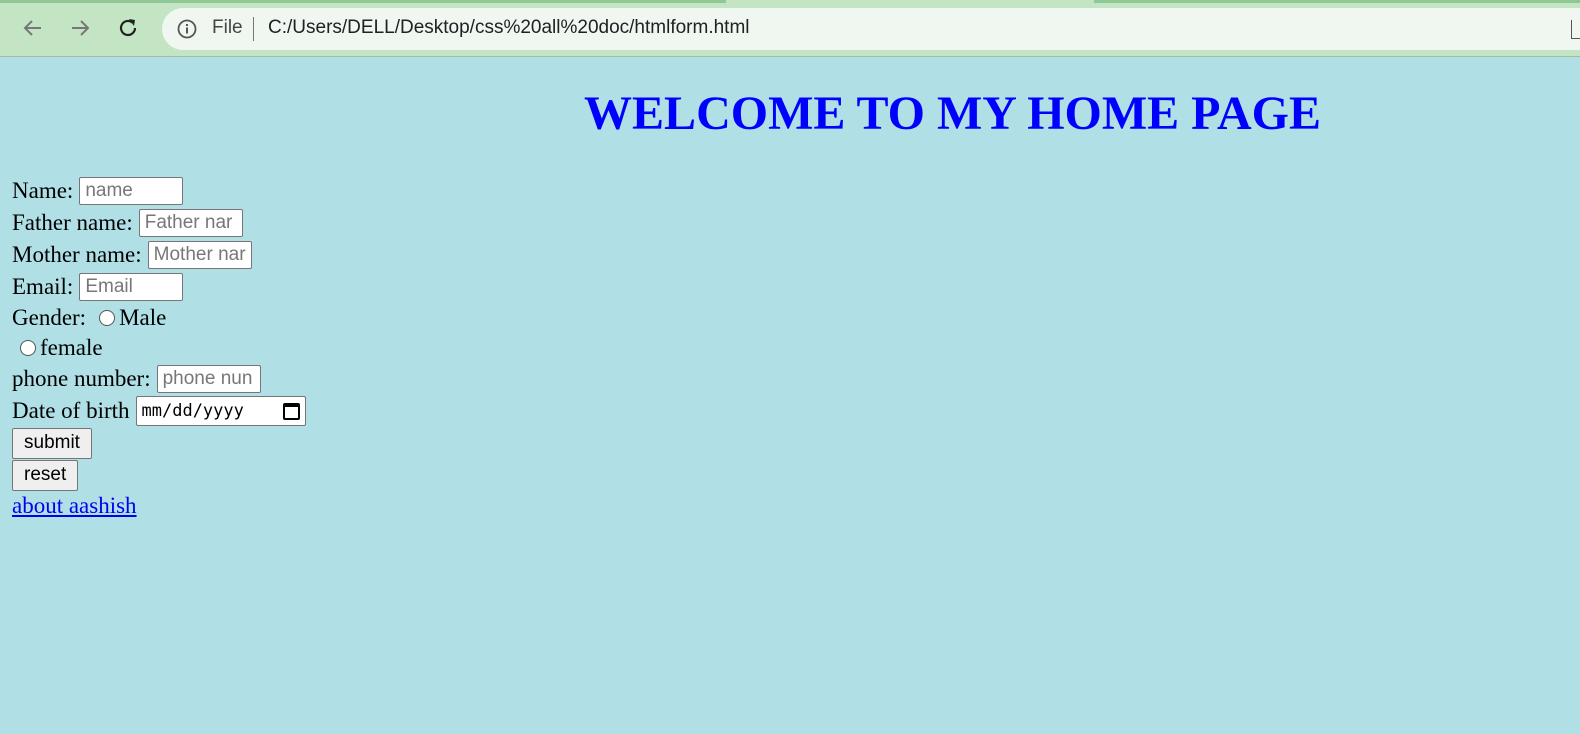  I want to click on mother-name-row: Mother name:, so click(159, 255).